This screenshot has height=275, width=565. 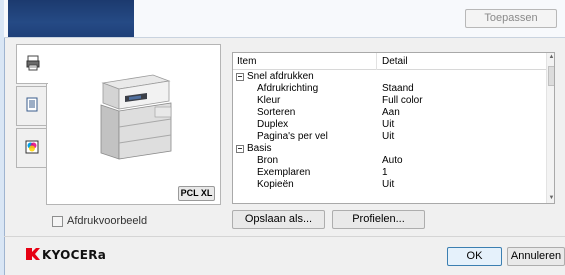 I want to click on table-row: Kleur Full color, so click(x=389, y=101).